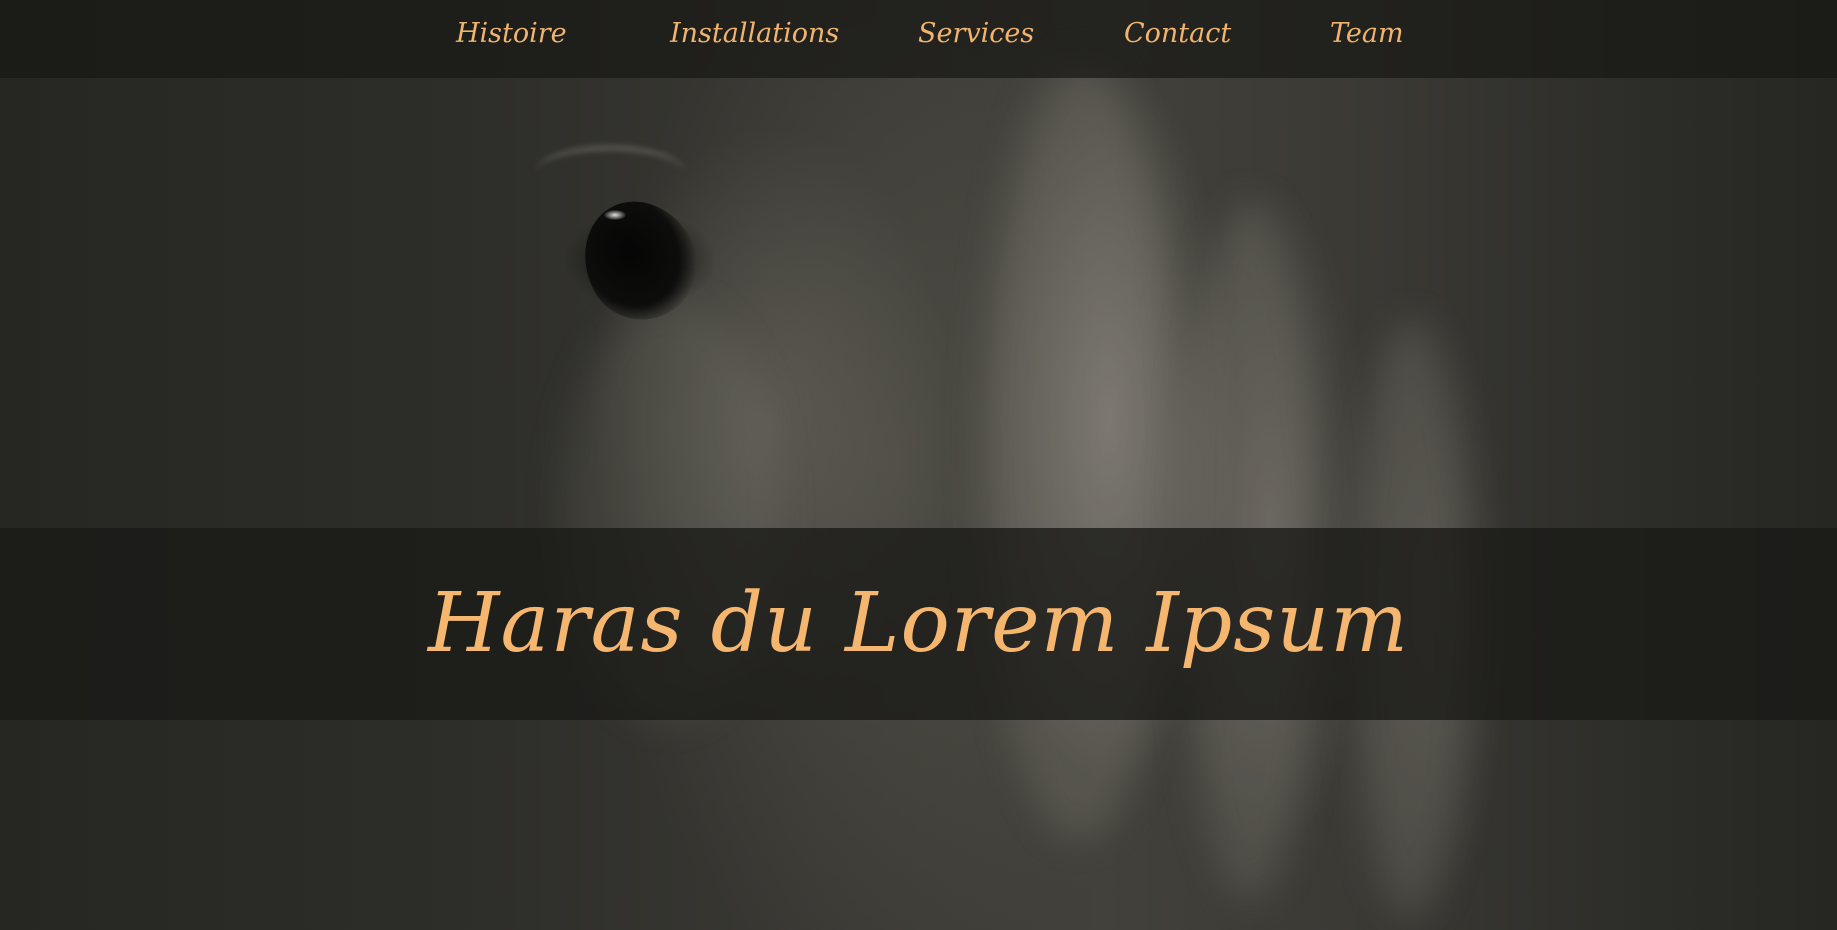  What do you see at coordinates (1177, 33) in the screenshot?
I see `nav-link-contact: Contact` at bounding box center [1177, 33].